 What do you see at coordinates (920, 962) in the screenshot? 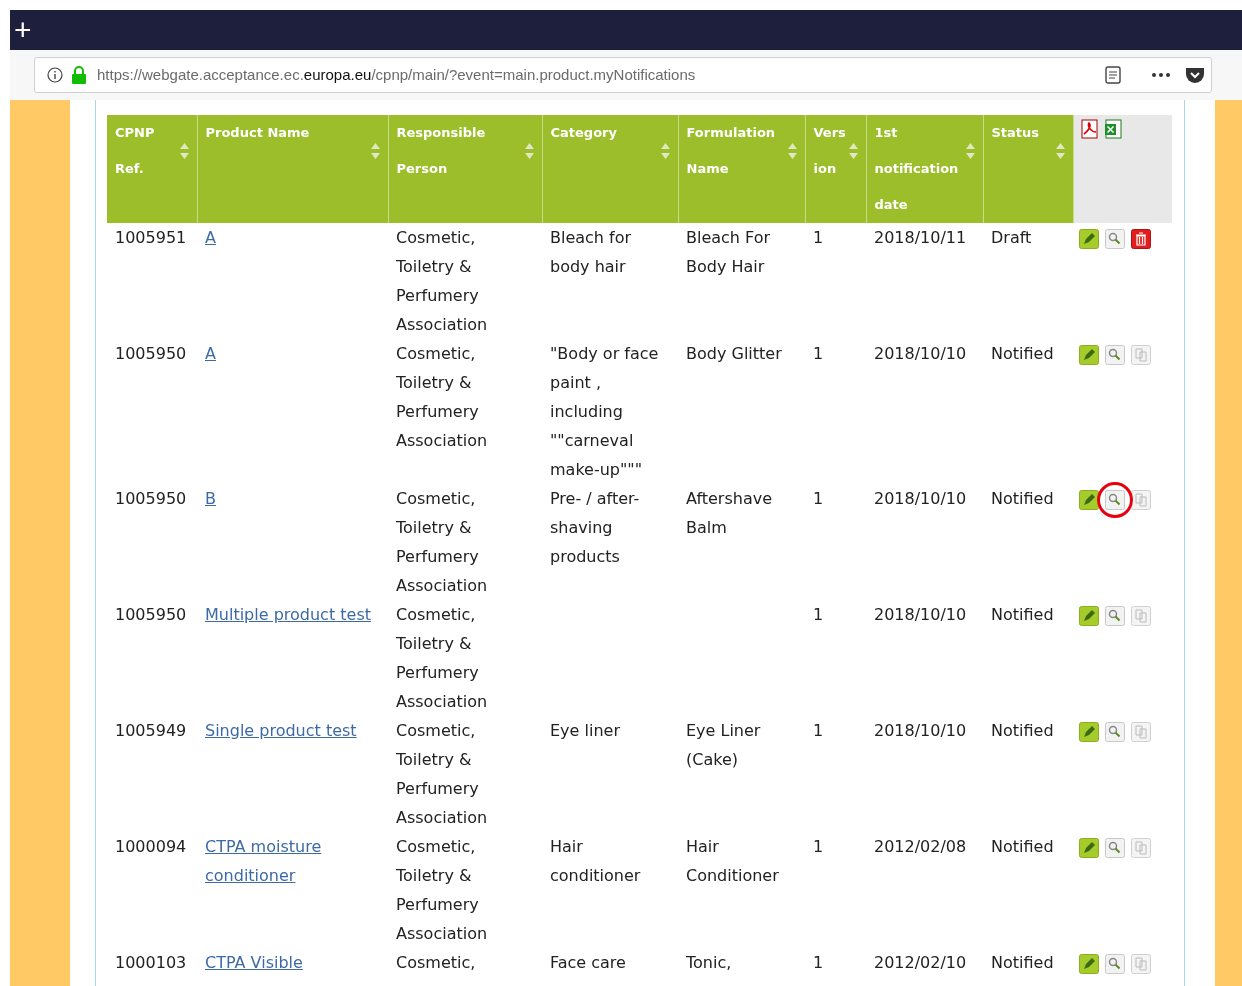
I see `date-text: 2012/02/10` at bounding box center [920, 962].